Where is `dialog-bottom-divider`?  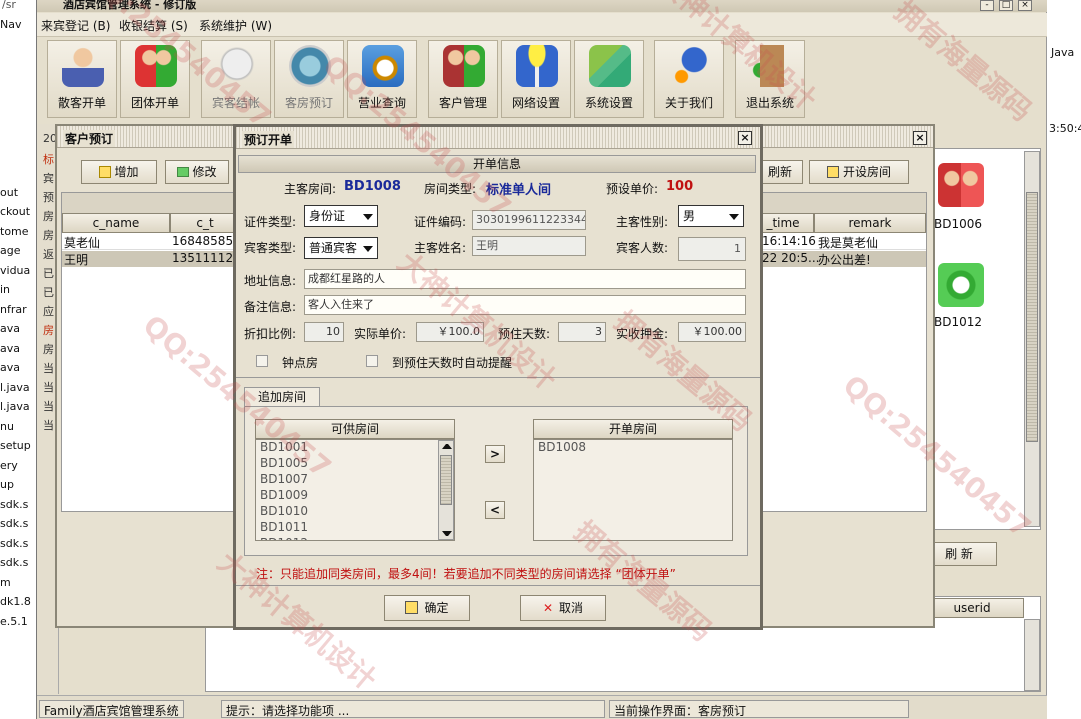 dialog-bottom-divider is located at coordinates (498, 585).